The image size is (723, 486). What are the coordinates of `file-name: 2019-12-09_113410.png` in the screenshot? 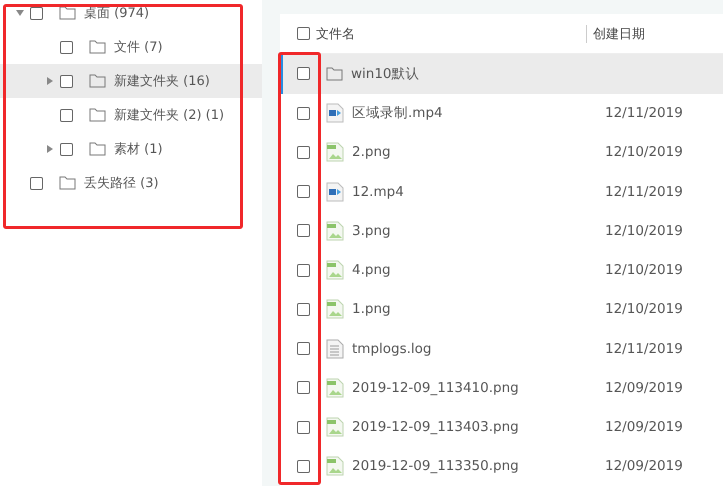 It's located at (436, 388).